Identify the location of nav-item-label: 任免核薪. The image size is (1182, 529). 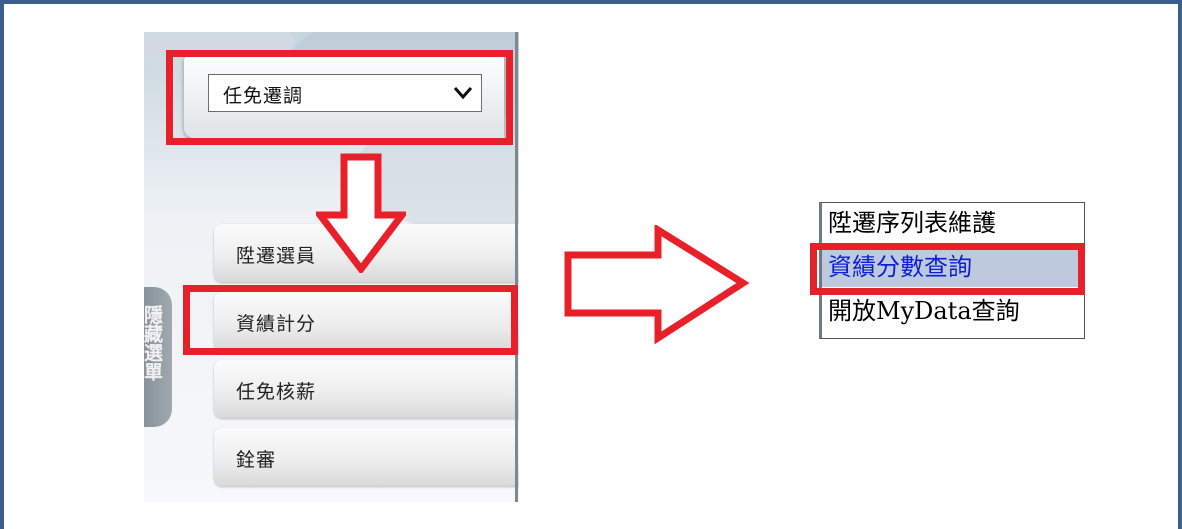
(276, 392).